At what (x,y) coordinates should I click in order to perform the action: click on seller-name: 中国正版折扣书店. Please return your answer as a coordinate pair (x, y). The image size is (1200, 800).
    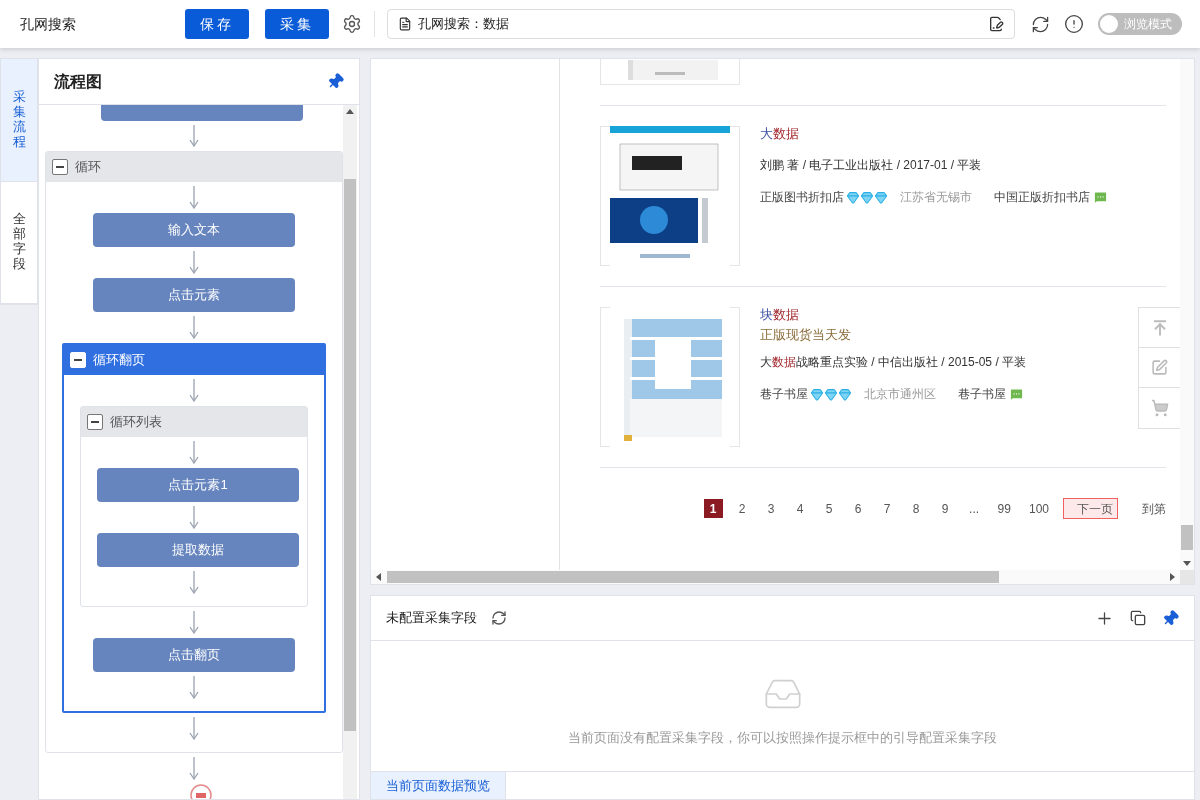
    Looking at the image, I should click on (1042, 197).